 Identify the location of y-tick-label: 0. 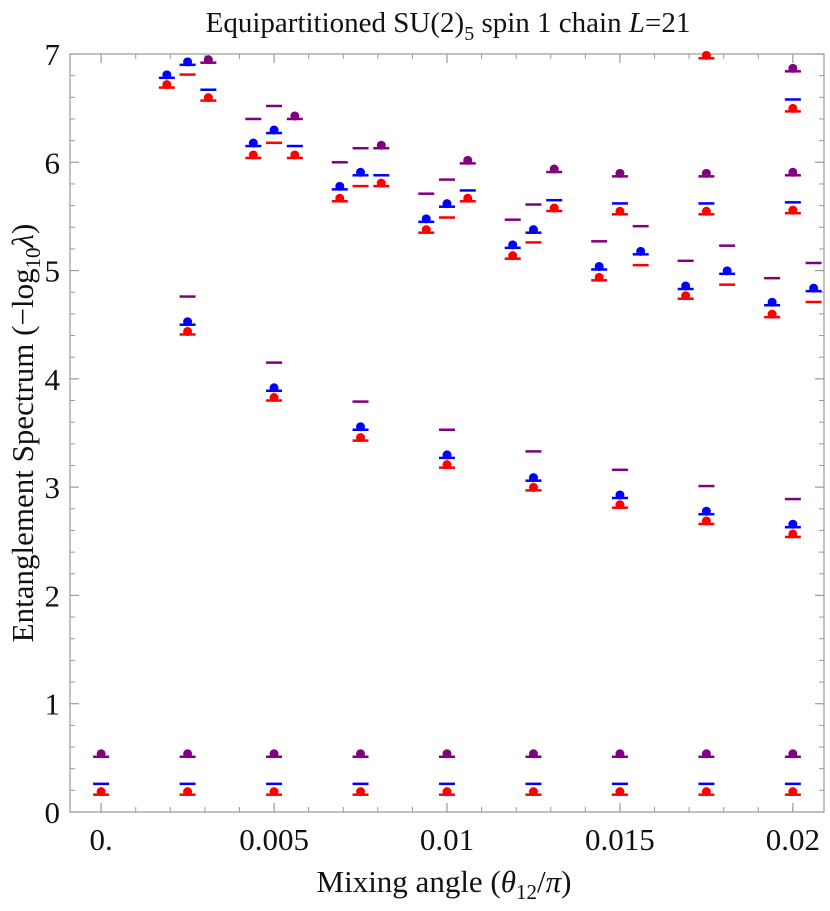
(53, 812).